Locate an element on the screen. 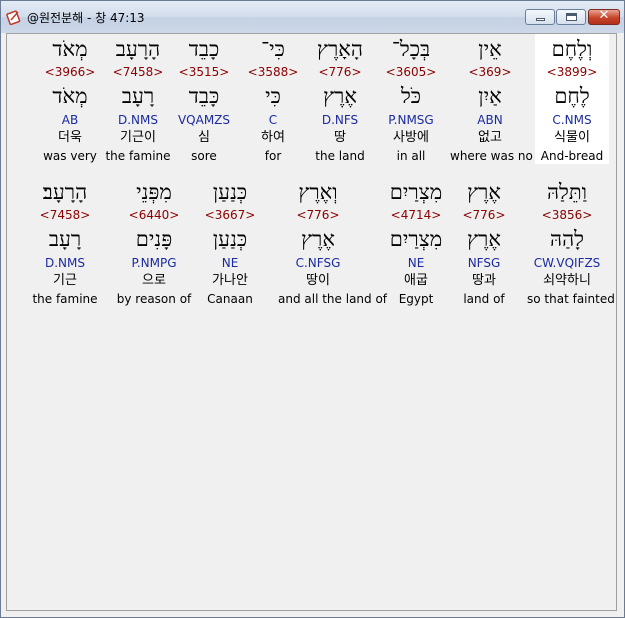 This screenshot has width=625, height=618. word-column: כָבֵד <3515> כָּבֵד VQAMZS 심 sore is located at coordinates (204, 99).